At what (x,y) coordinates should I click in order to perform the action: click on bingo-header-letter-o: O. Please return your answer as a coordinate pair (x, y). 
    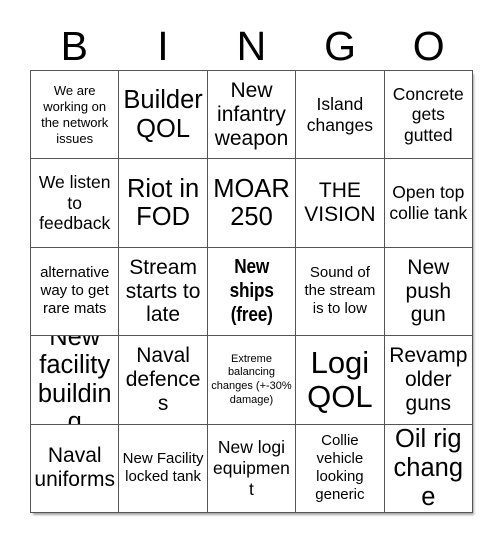
    Looking at the image, I should click on (428, 46).